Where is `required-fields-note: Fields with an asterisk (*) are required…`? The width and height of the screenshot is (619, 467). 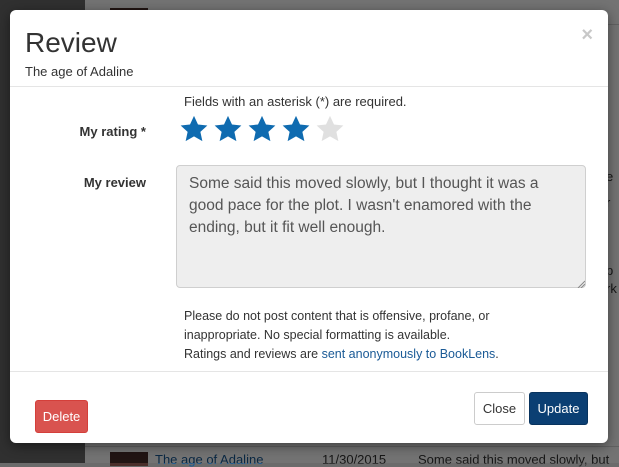
required-fields-note: Fields with an asterisk (*) are required… is located at coordinates (295, 101).